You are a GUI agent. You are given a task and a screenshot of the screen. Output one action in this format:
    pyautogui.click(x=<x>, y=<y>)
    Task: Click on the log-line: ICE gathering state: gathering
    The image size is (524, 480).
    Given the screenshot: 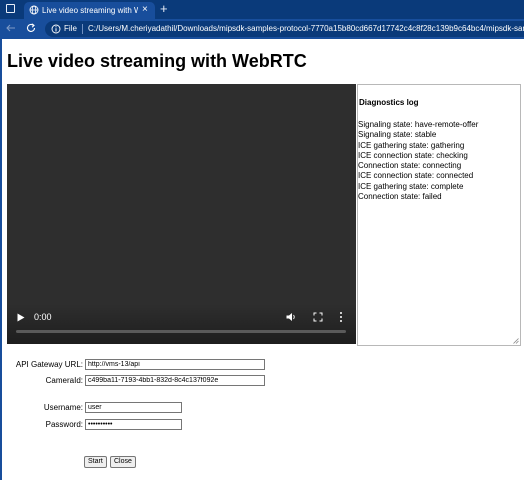 What is the action you would take?
    pyautogui.click(x=411, y=145)
    